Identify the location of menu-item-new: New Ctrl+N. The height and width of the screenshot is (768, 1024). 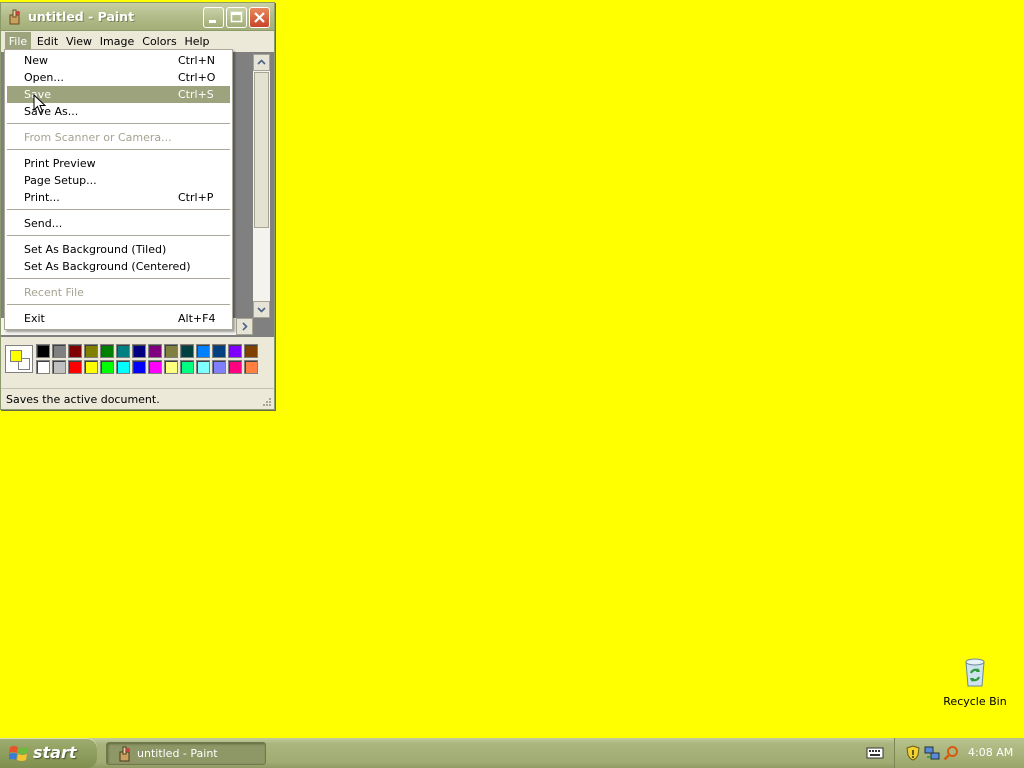
(118, 60).